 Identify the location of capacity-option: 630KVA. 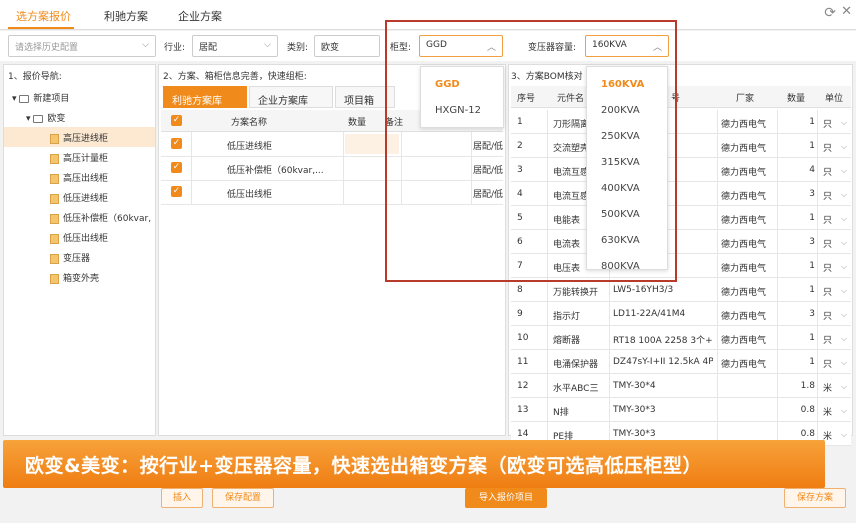
(627, 240).